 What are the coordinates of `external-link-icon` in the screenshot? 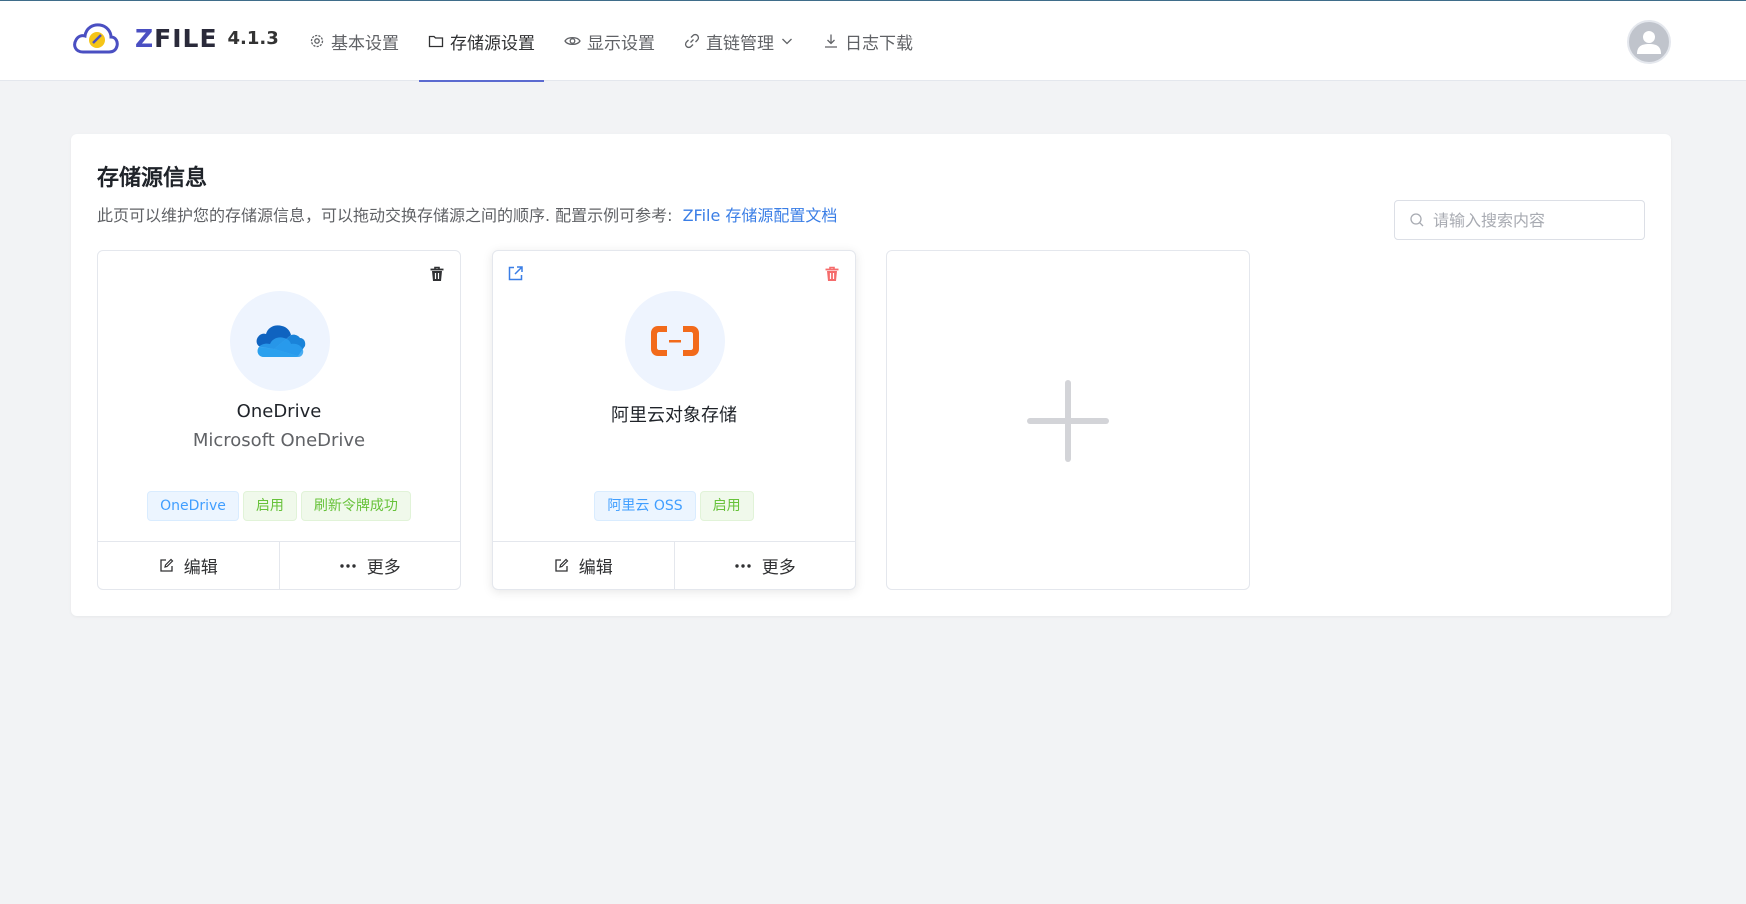 It's located at (515, 273).